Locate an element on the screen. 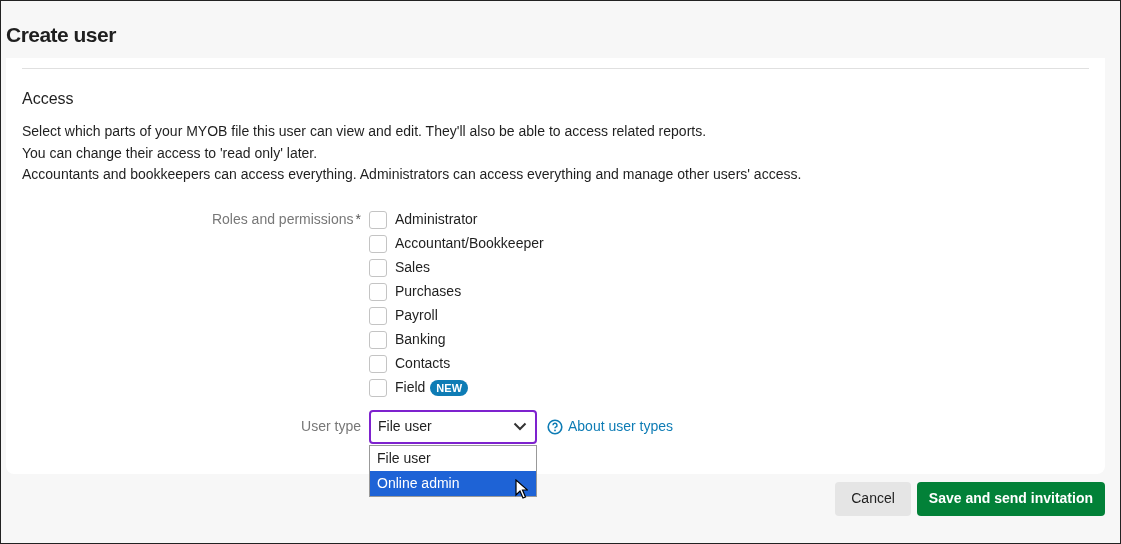 The image size is (1121, 544). page-title: Create user is located at coordinates (61, 35).